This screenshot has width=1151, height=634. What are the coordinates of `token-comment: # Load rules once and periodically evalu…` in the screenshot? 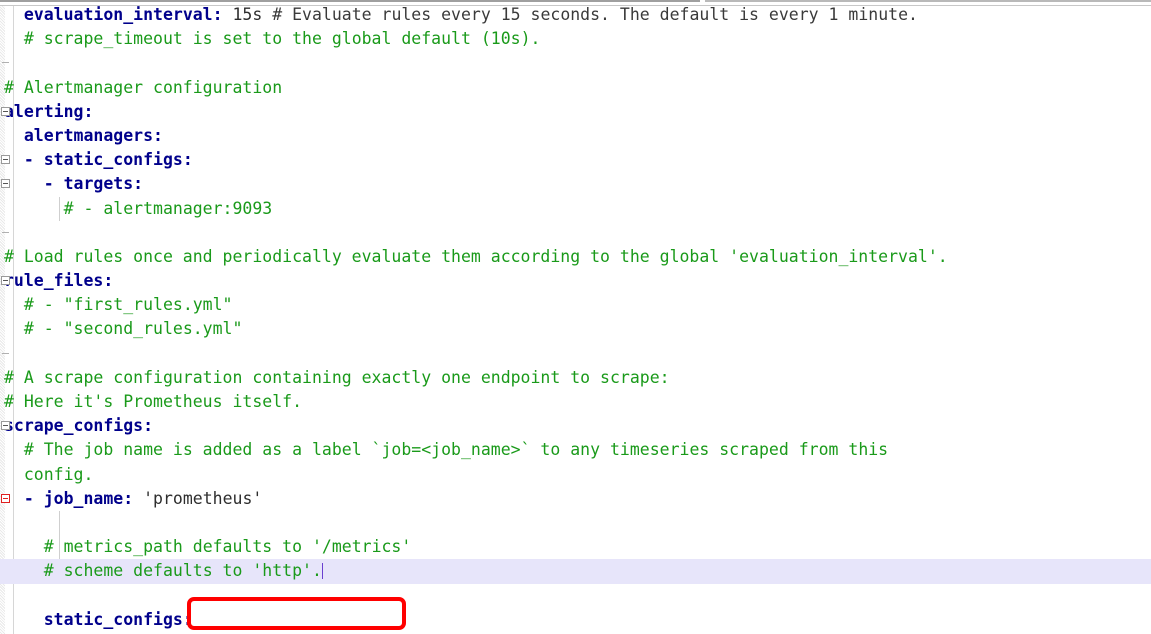 It's located at (476, 256).